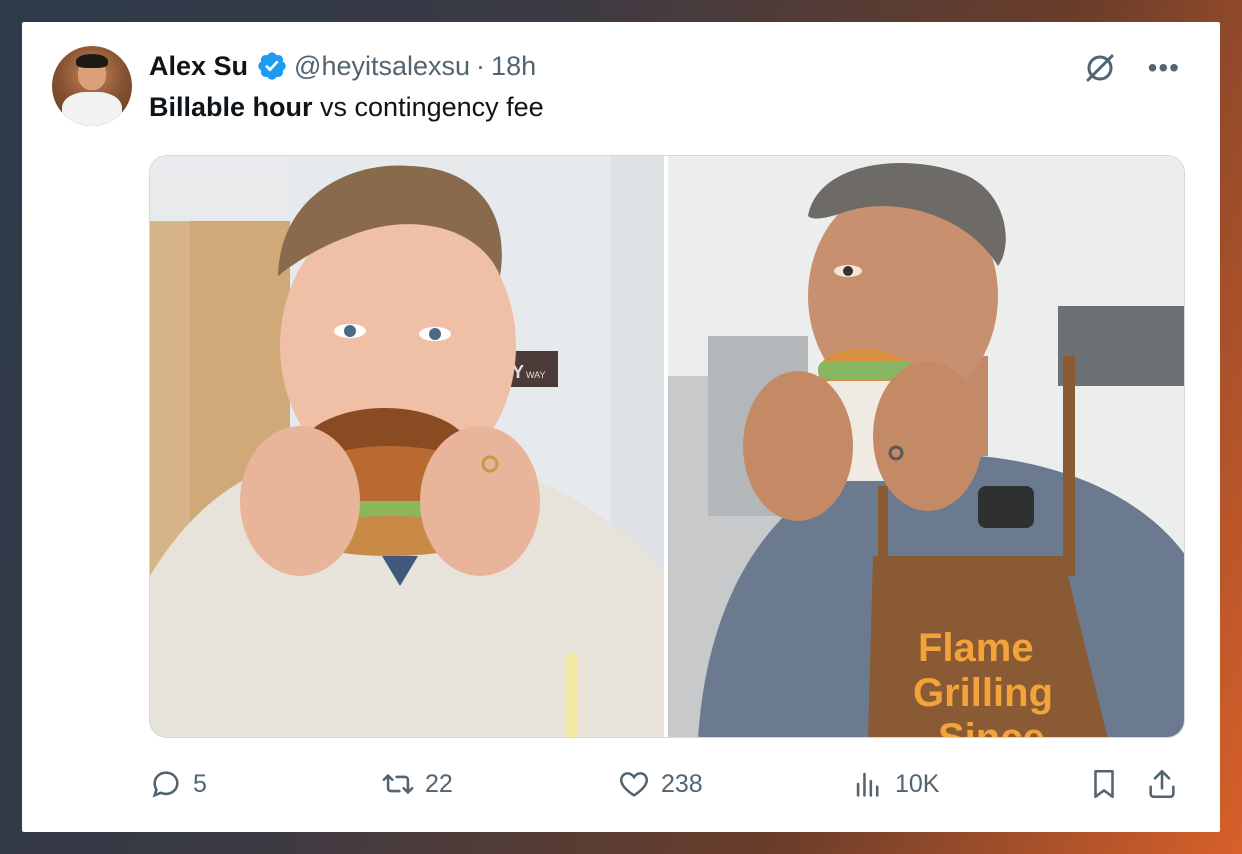 The width and height of the screenshot is (1242, 854). What do you see at coordinates (165, 784) in the screenshot?
I see `reply-icon` at bounding box center [165, 784].